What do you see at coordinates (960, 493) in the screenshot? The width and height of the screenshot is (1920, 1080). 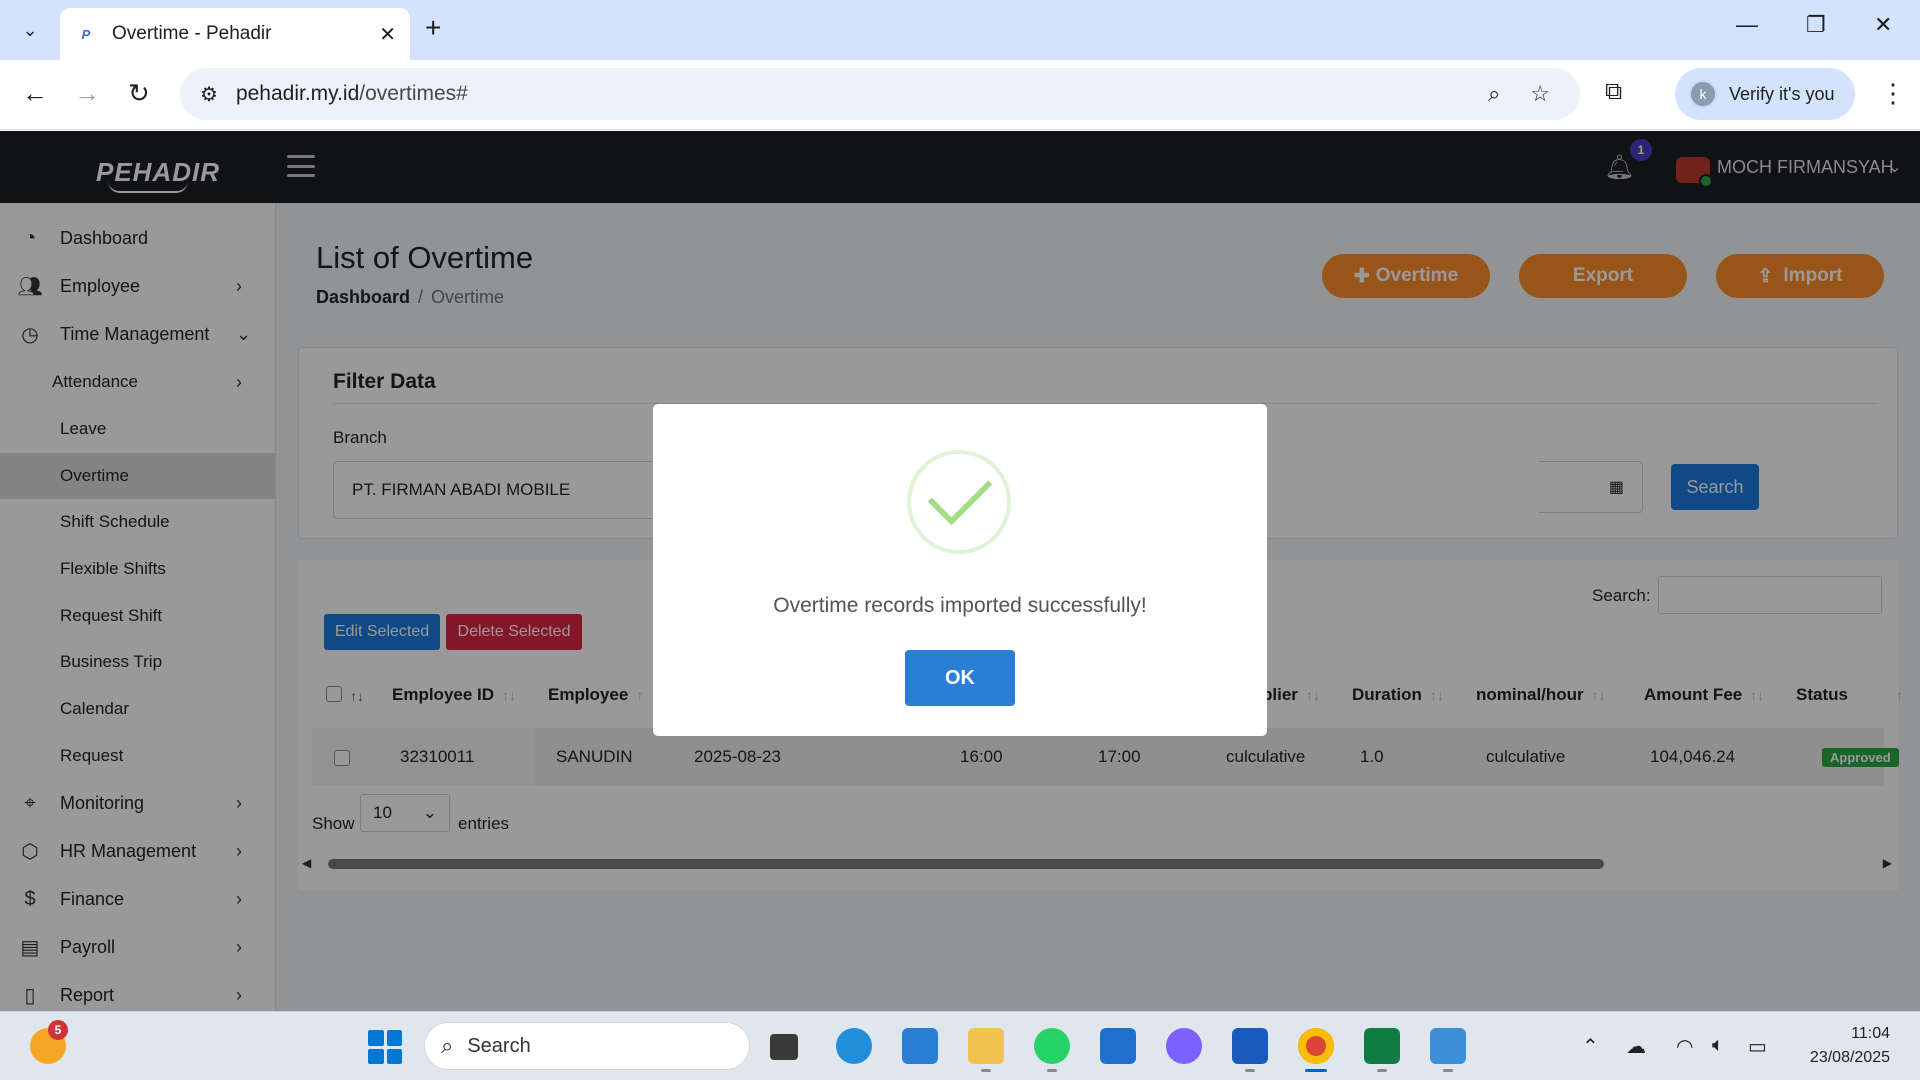 I see `checkmark` at bounding box center [960, 493].